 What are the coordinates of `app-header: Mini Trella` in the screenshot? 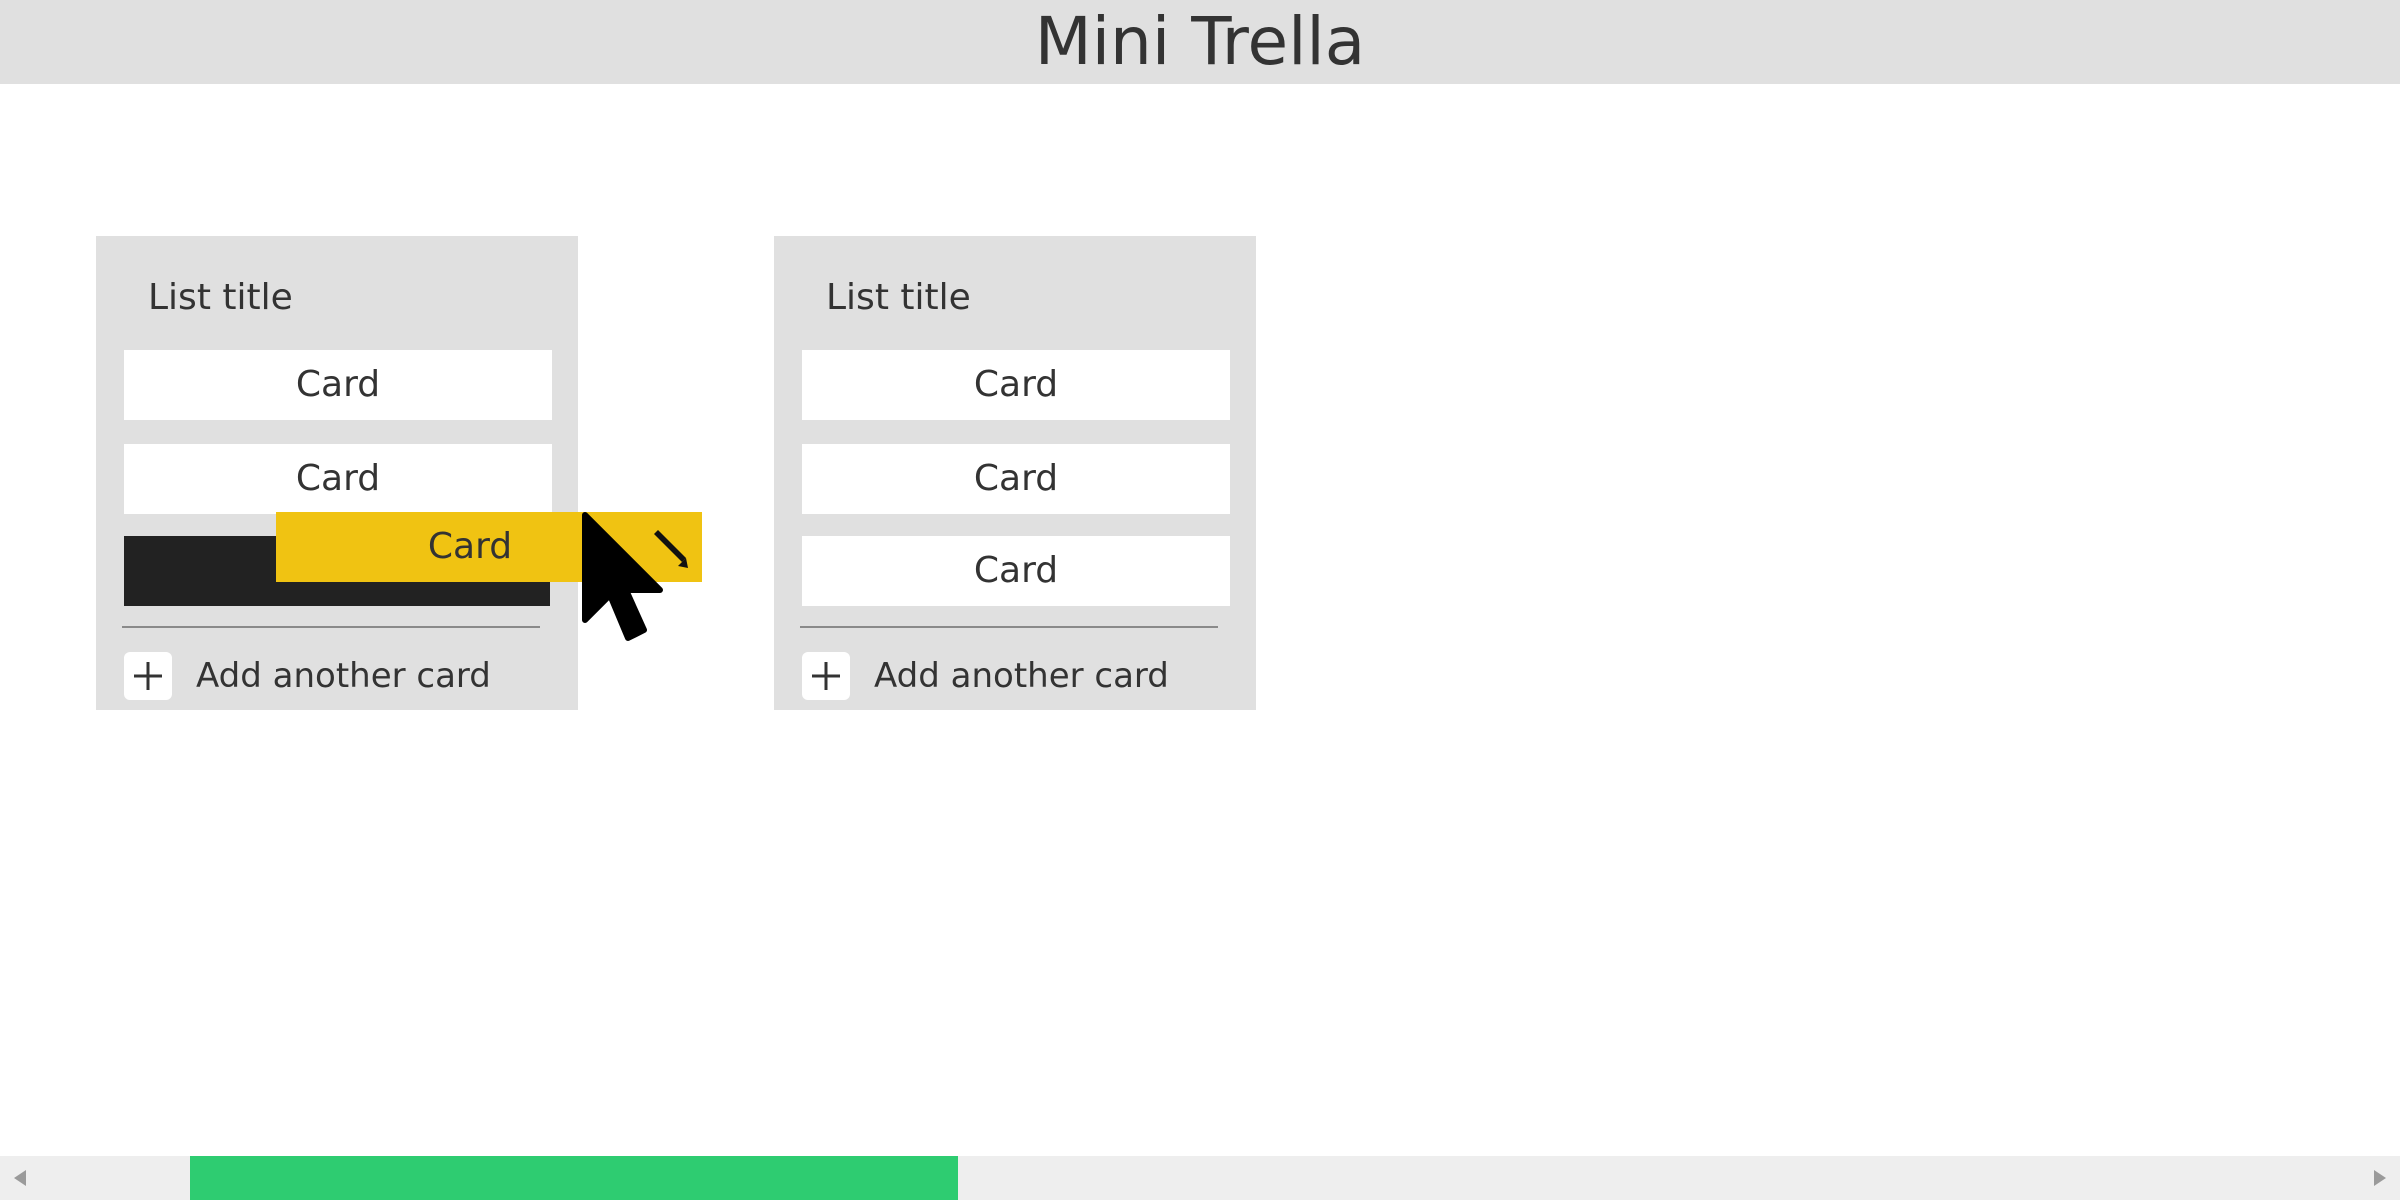 It's located at (1200, 42).